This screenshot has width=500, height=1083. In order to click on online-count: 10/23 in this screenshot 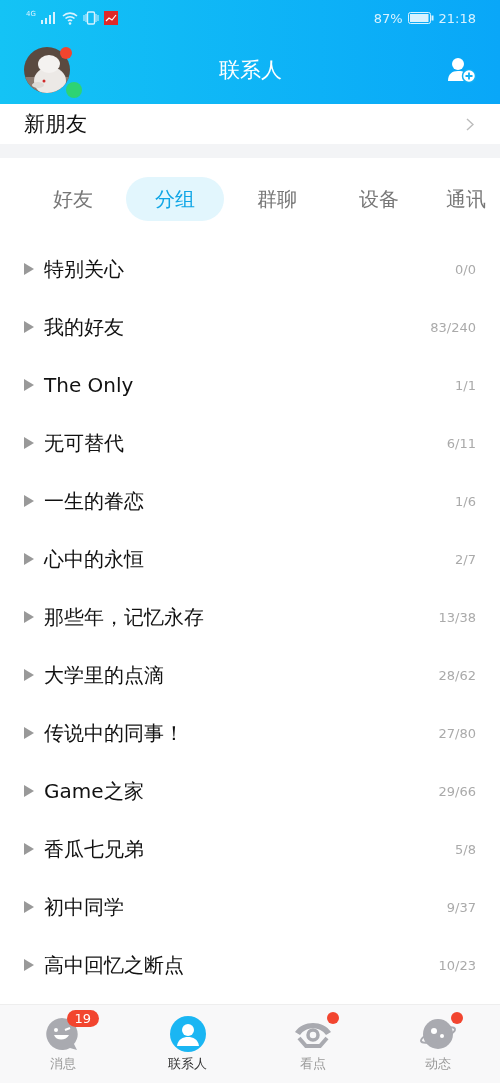, I will do `click(457, 965)`.